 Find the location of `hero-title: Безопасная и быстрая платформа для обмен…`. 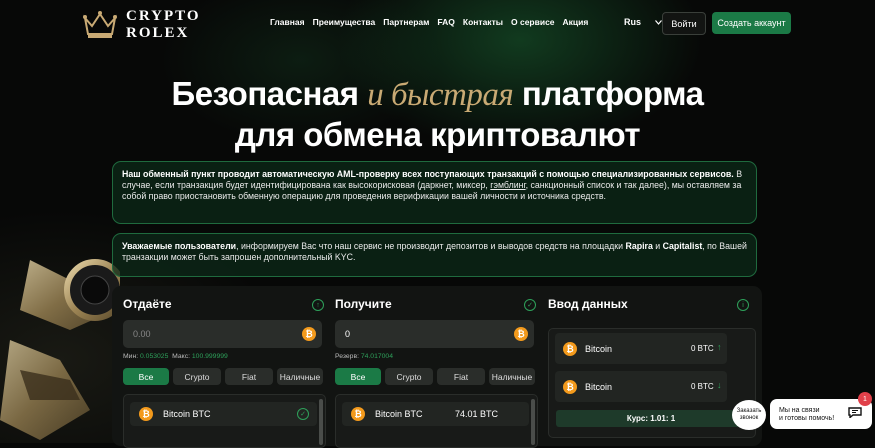

hero-title: Безопасная и быстрая платформа для обмен… is located at coordinates (437, 114).